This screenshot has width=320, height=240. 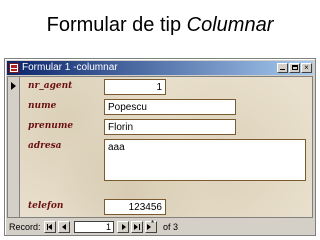 I want to click on field-nume: Popescu, so click(x=170, y=107).